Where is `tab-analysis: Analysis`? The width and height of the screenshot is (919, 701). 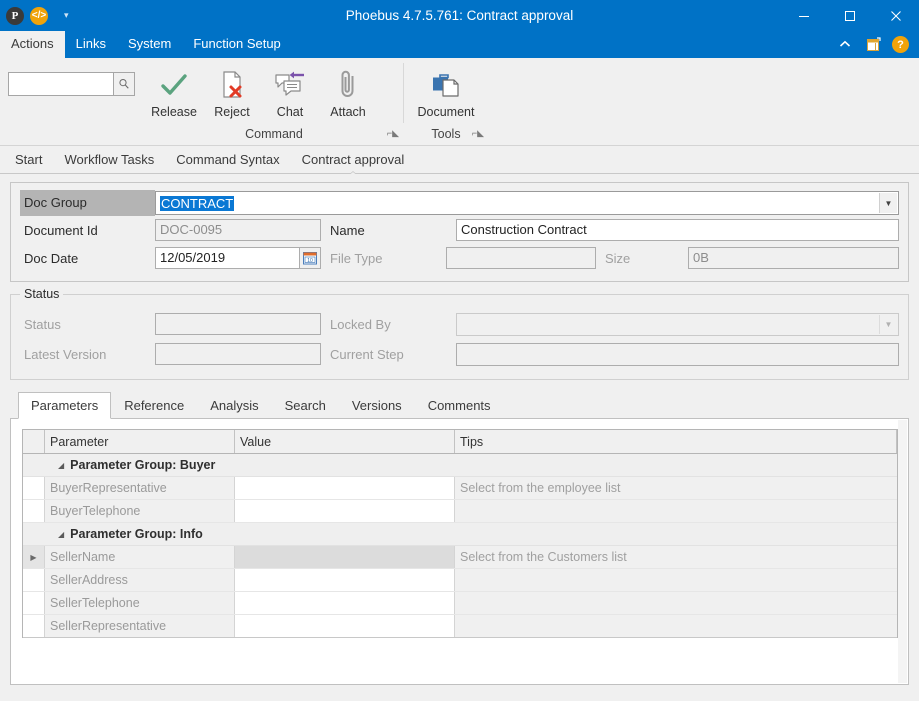 tab-analysis: Analysis is located at coordinates (234, 405).